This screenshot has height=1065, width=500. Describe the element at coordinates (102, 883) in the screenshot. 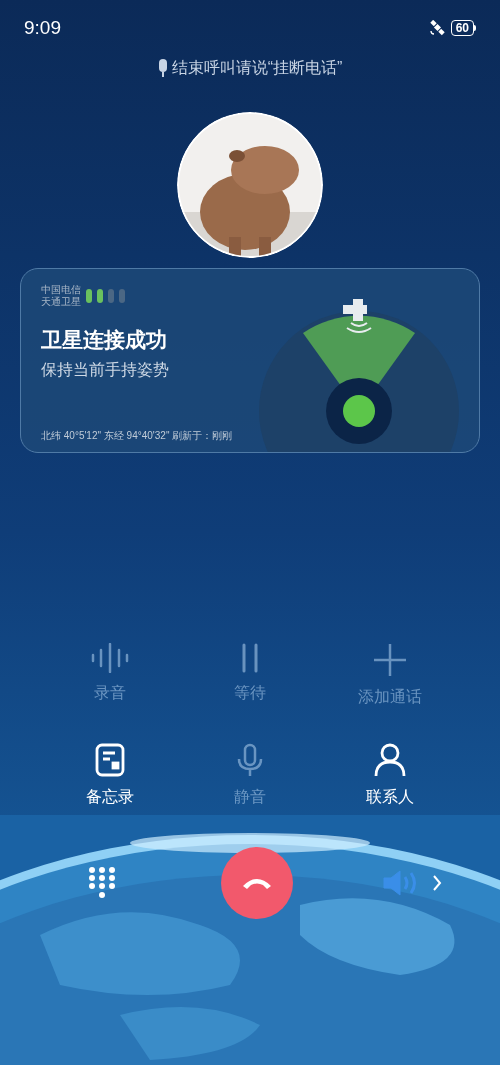

I see `dialpad-icon` at that location.